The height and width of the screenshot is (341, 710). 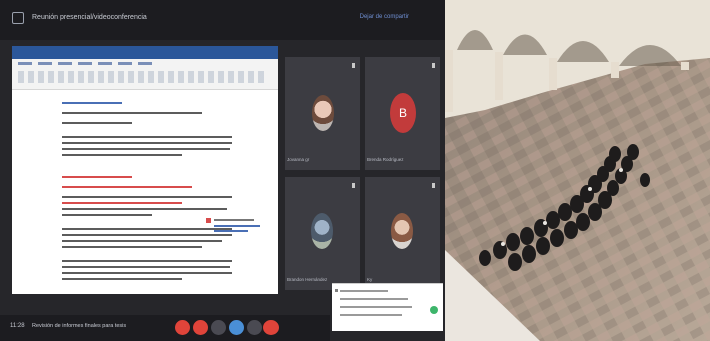 I want to click on more-options-button, so click(x=254, y=327).